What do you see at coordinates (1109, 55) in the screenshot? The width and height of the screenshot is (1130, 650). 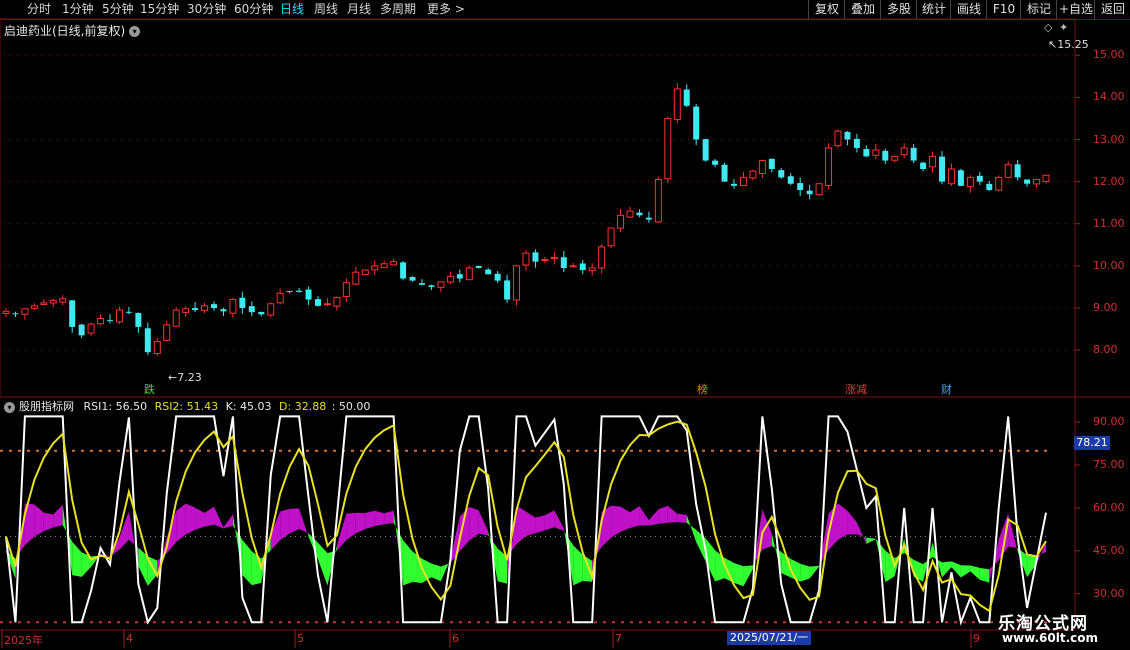 I see `price-tick-label: 15.00` at bounding box center [1109, 55].